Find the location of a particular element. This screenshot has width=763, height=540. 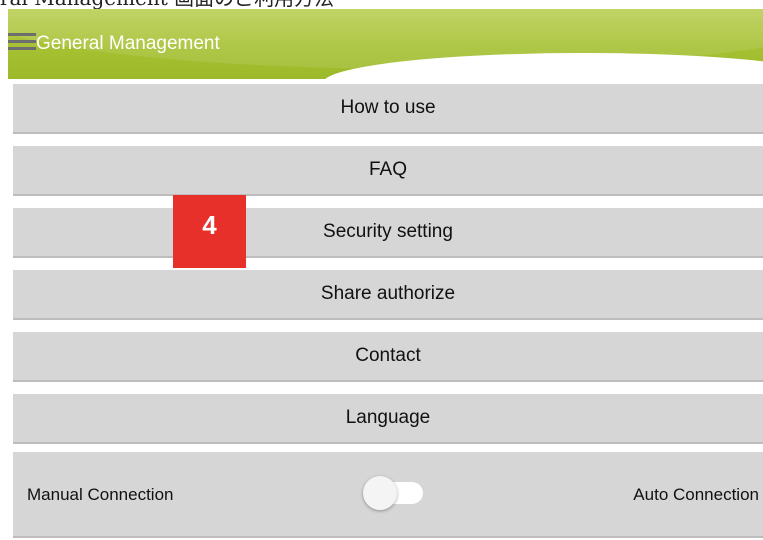

security-setting-button: Security setting is located at coordinates (388, 233).